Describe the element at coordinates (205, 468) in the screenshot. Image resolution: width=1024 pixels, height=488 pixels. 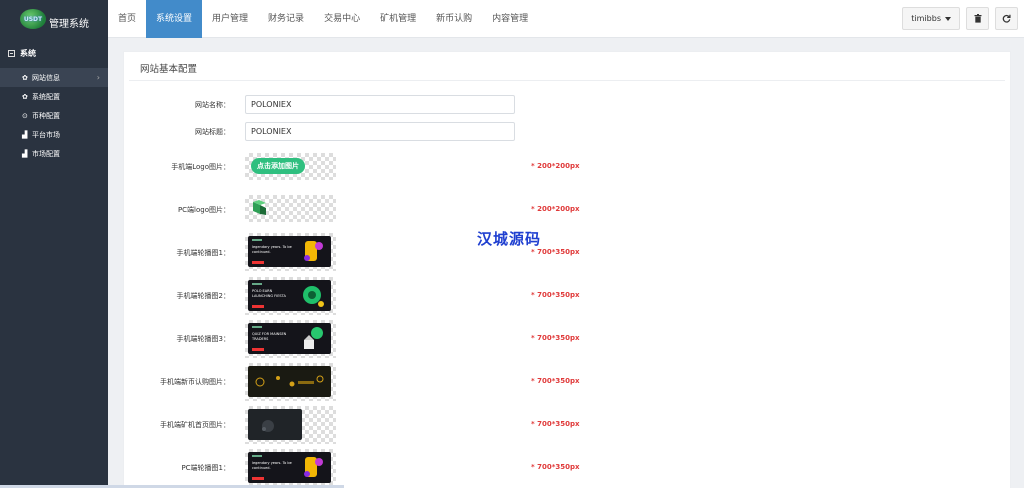
I see `pc-banner-1-label: PC端轮播图1：` at that location.